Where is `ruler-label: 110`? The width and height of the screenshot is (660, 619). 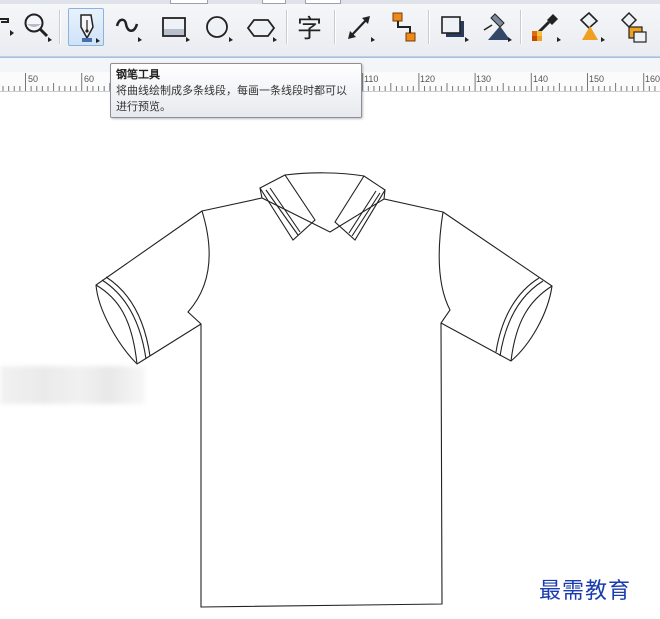
ruler-label: 110 is located at coordinates (371, 79).